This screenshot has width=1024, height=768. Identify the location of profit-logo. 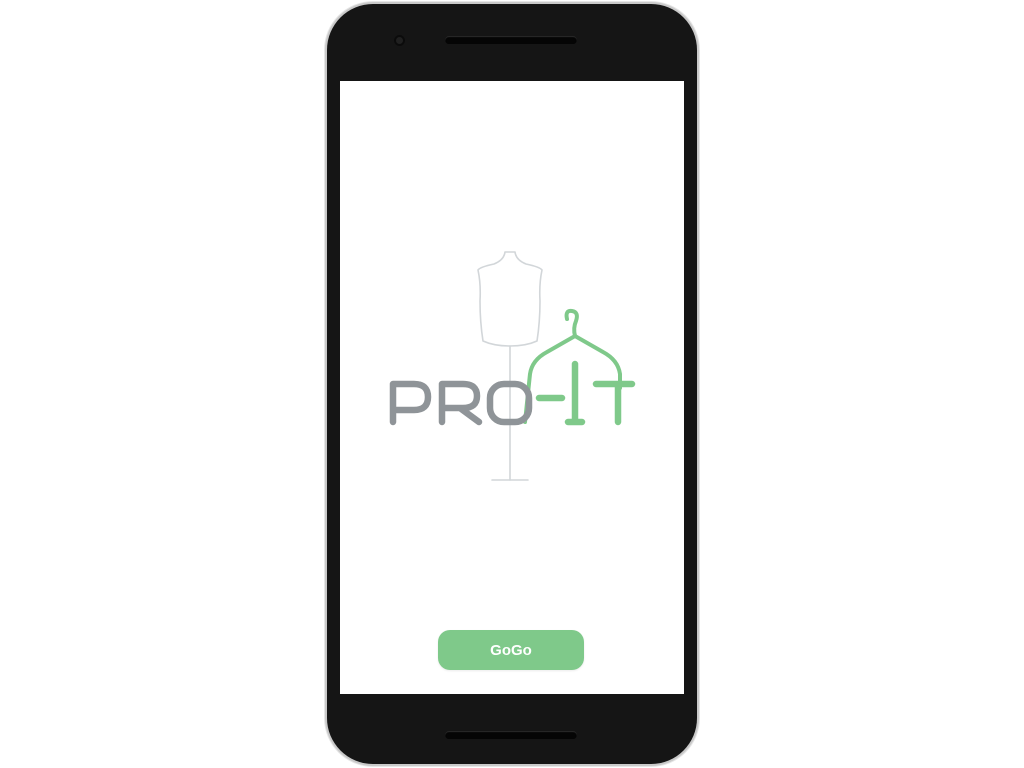
(512, 368).